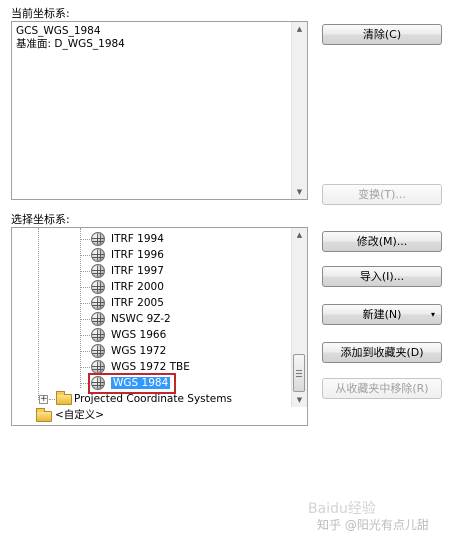 The width and height of the screenshot is (449, 544). I want to click on add-to-favorites-button: 添加到收藏夹(D), so click(382, 352).